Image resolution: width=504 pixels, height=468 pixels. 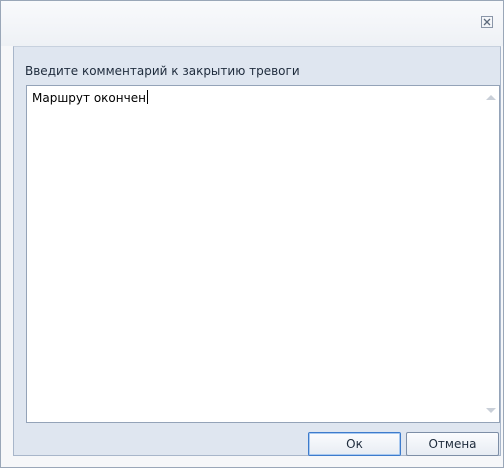 I want to click on comment-prompt-label: Введите комментарий к закрытию тревоги, so click(x=162, y=71).